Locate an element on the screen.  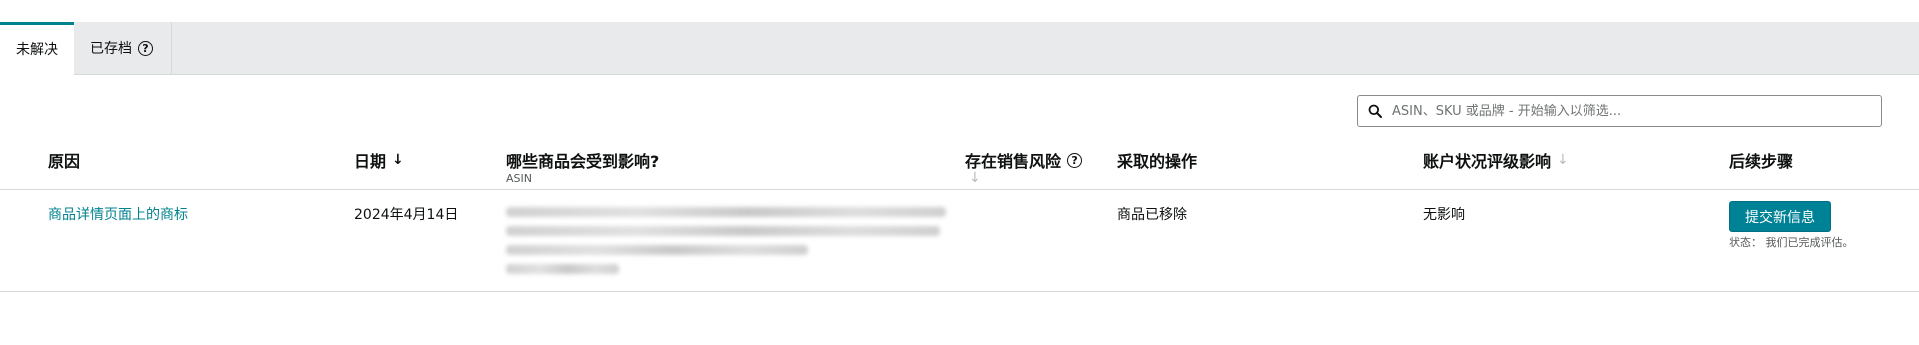
tab-unresolved: 未解决 is located at coordinates (37, 48).